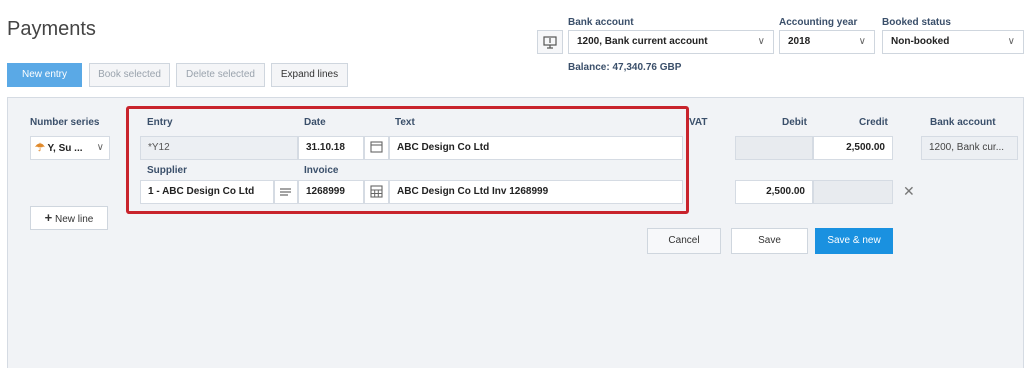 This screenshot has height=368, width=1024. Describe the element at coordinates (799, 41) in the screenshot. I see `accounting-year-value: 2018` at that location.